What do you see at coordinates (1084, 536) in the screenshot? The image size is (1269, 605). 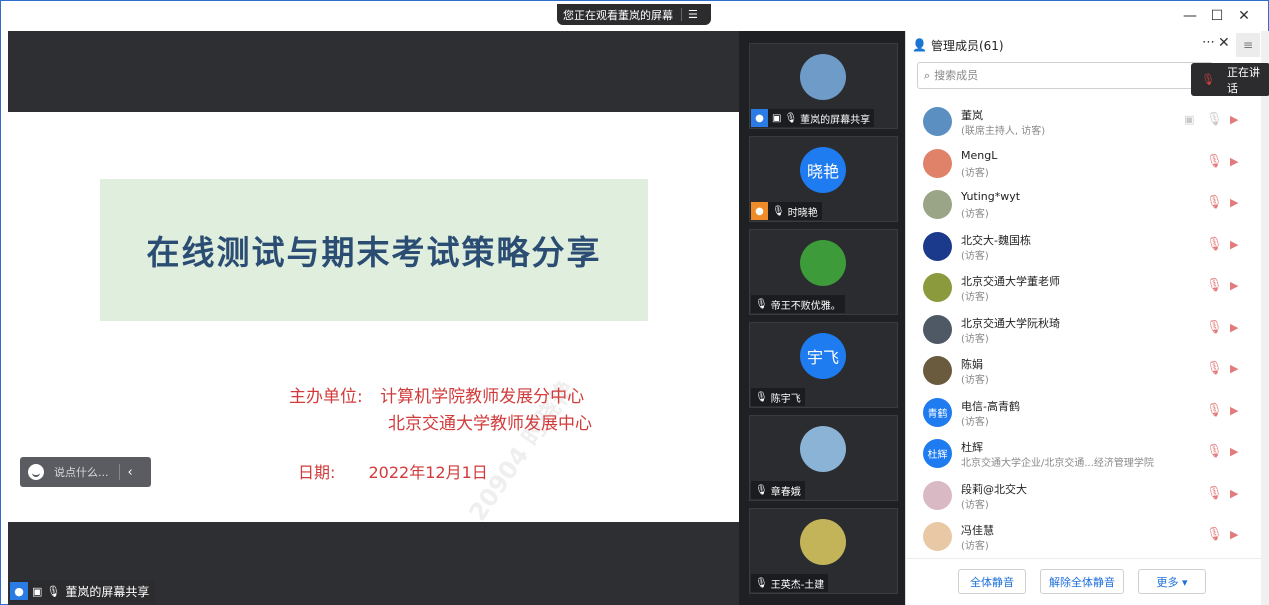 I see `list-item: 冯佳慧 (访客) 🎙 ▶` at bounding box center [1084, 536].